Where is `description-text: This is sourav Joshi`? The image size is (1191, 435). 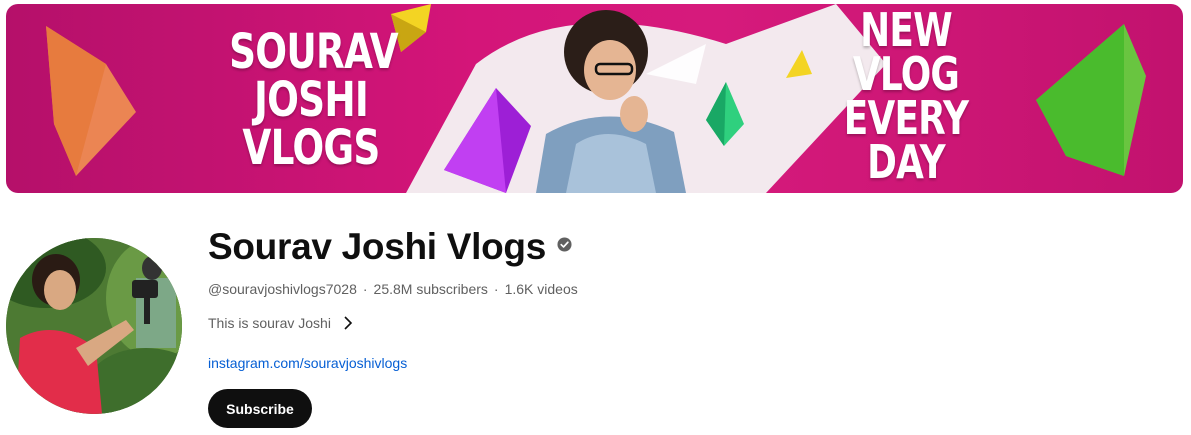
description-text: This is sourav Joshi is located at coordinates (269, 323).